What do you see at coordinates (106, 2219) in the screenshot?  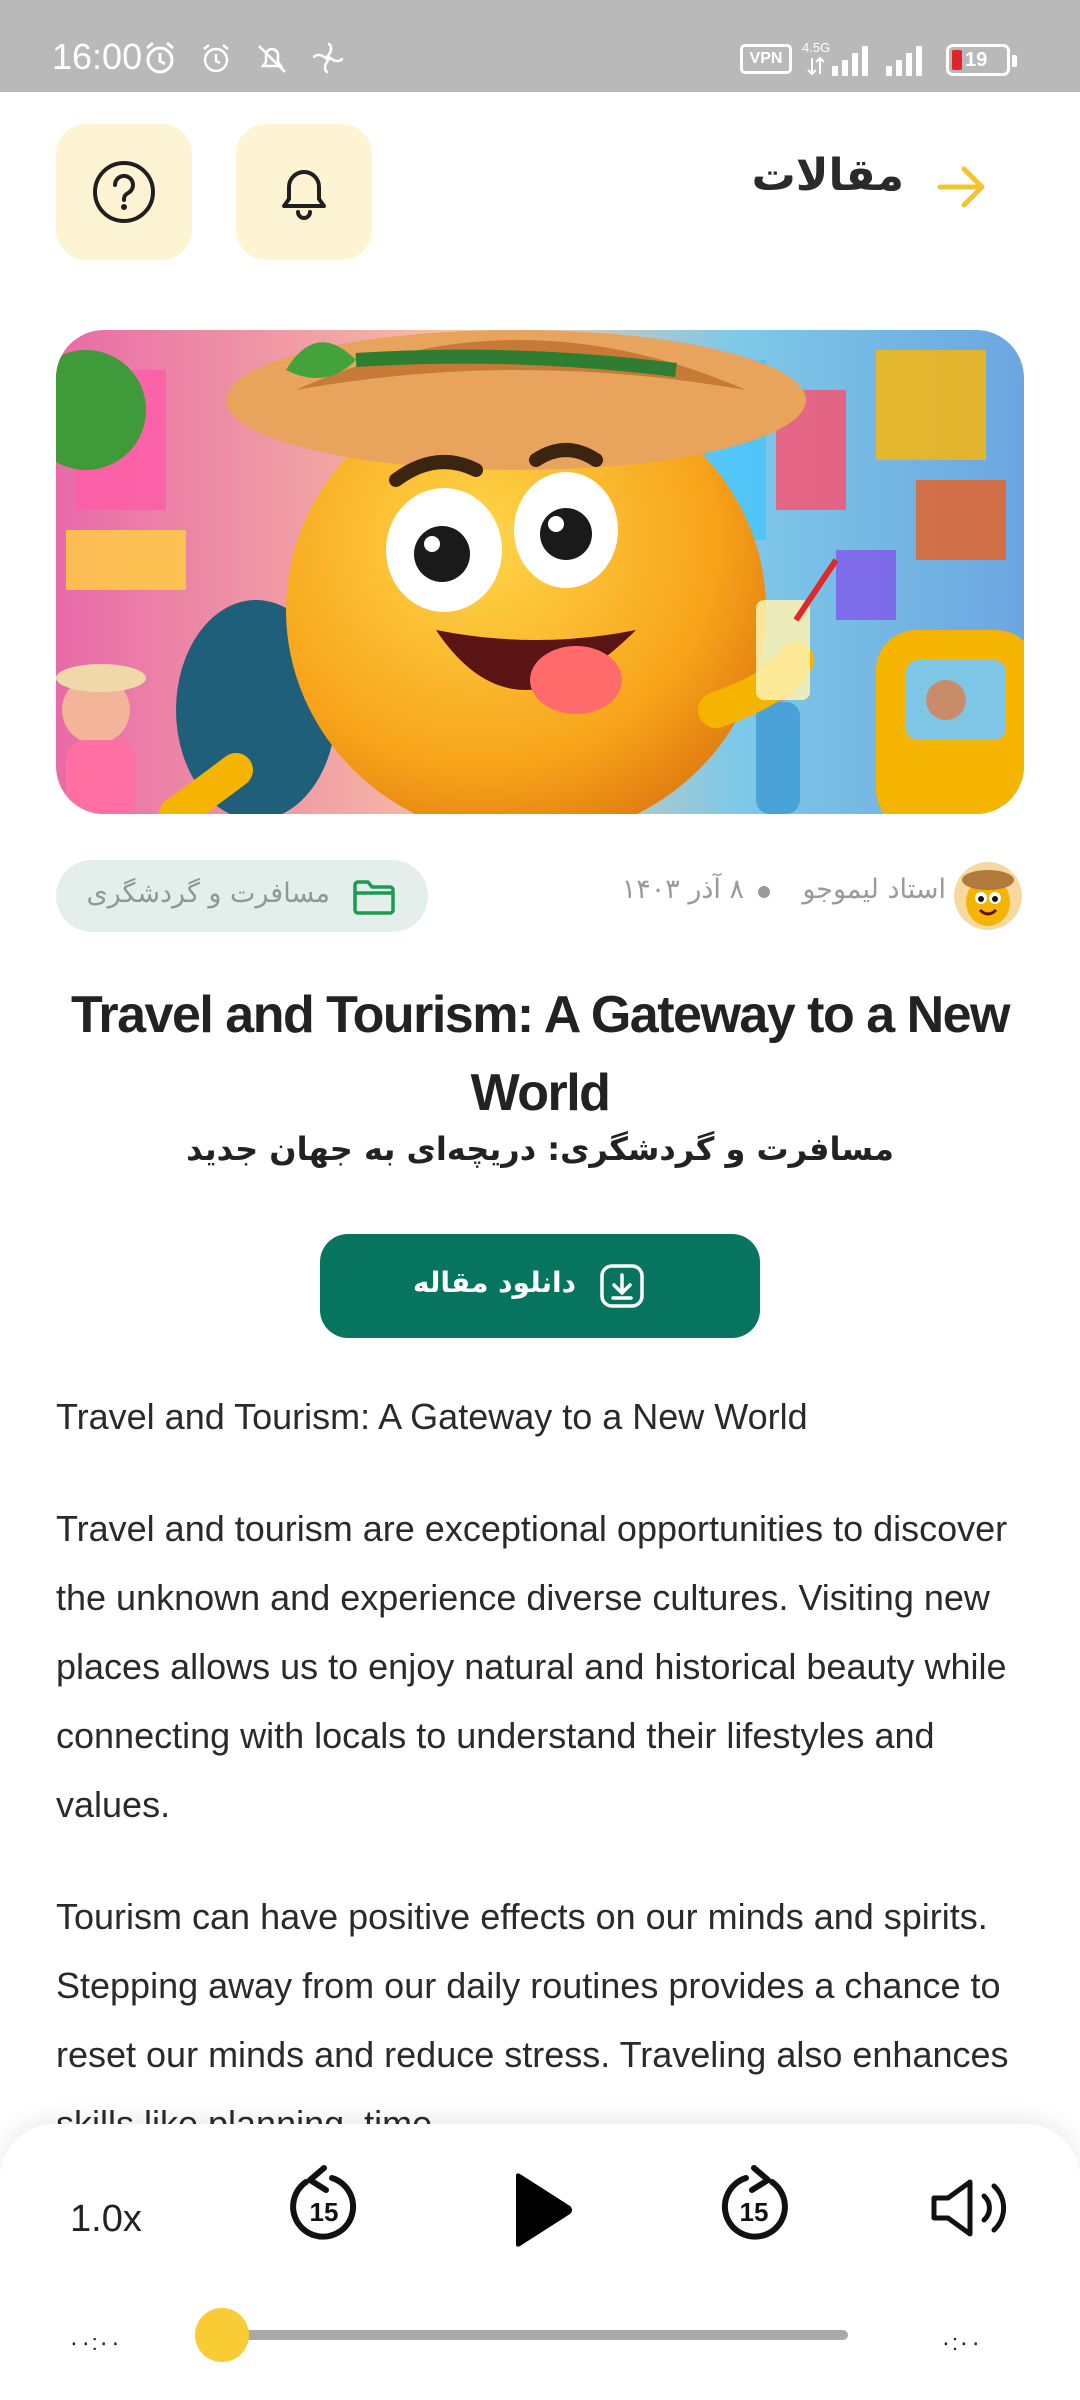 I see `playback-speed-button: 1.0x` at bounding box center [106, 2219].